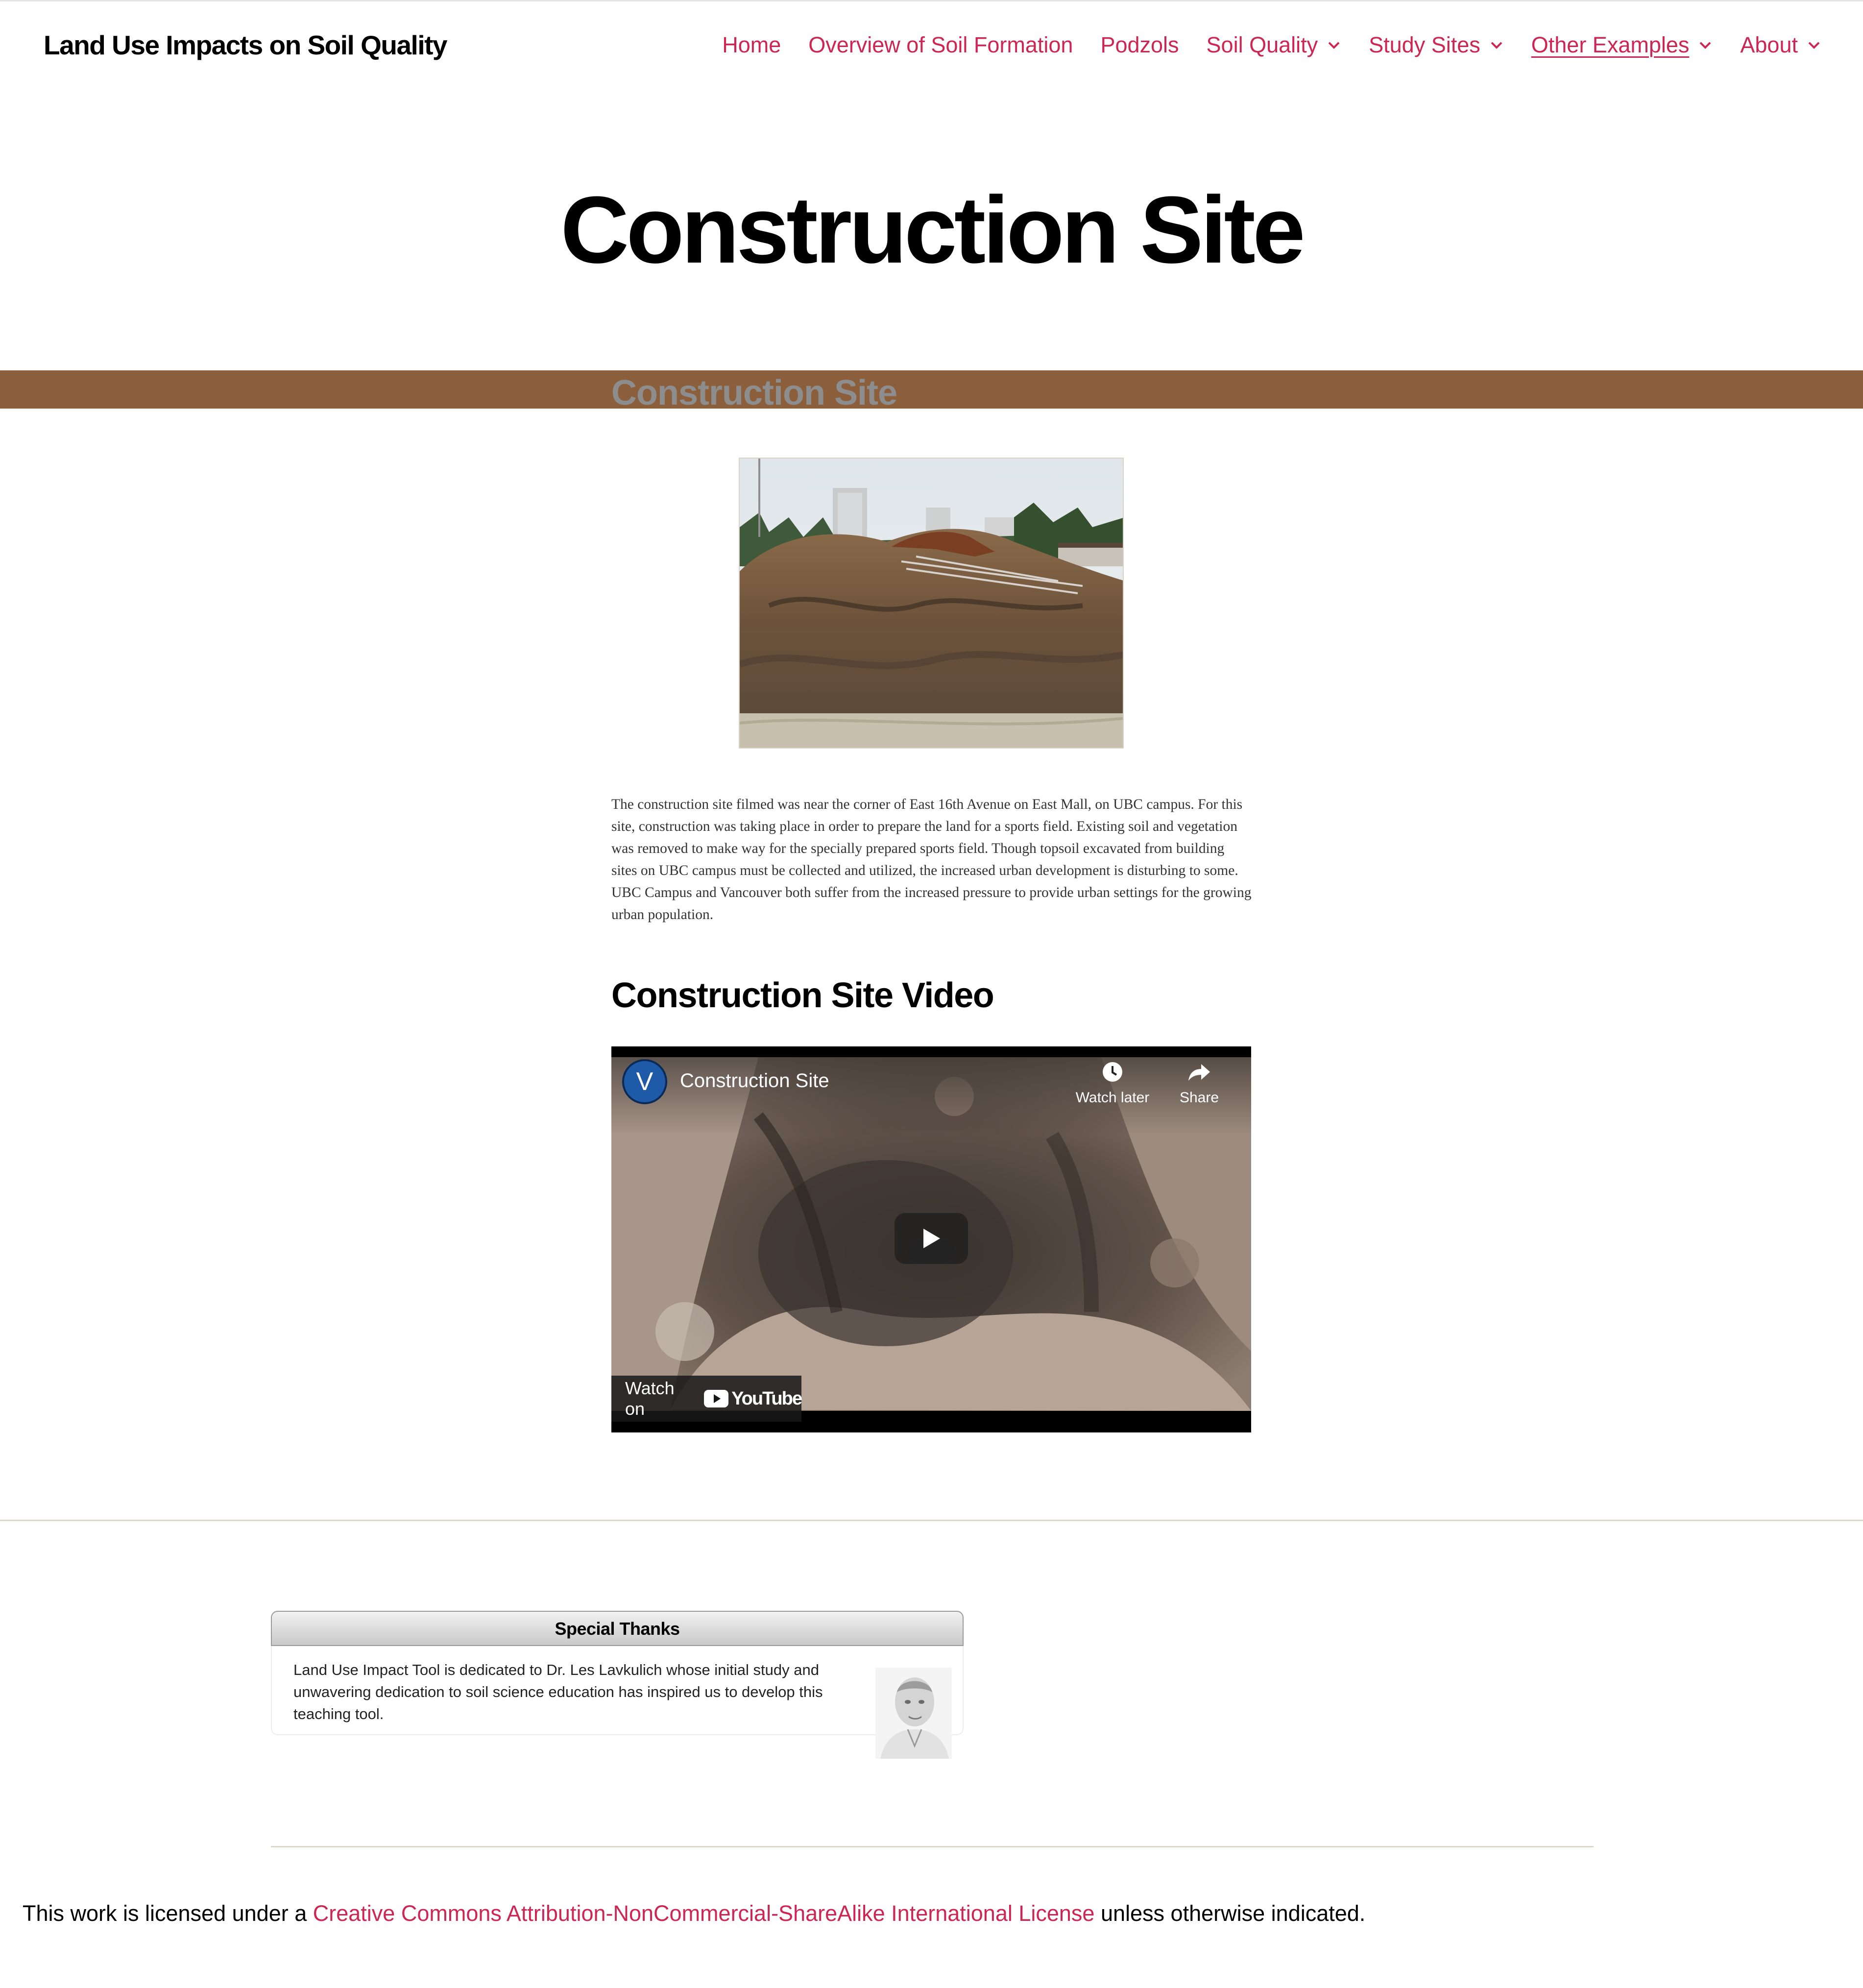 The image size is (1863, 1988). I want to click on nav-item-soil-quality: Soil Quality, so click(1275, 45).